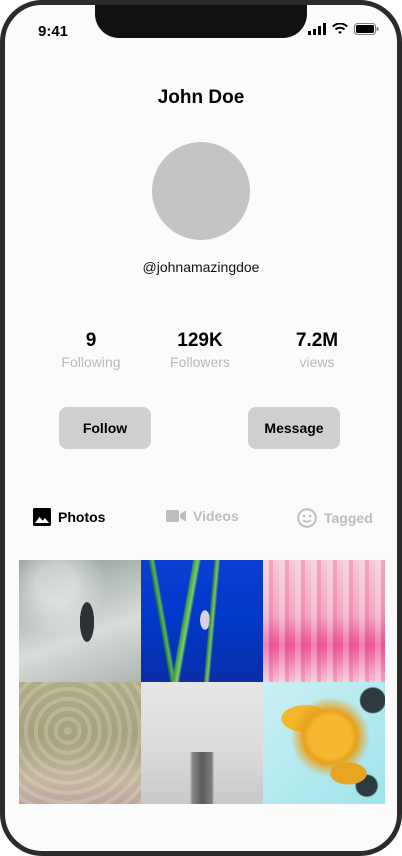 This screenshot has height=856, width=402. I want to click on status-icons, so click(343, 29).